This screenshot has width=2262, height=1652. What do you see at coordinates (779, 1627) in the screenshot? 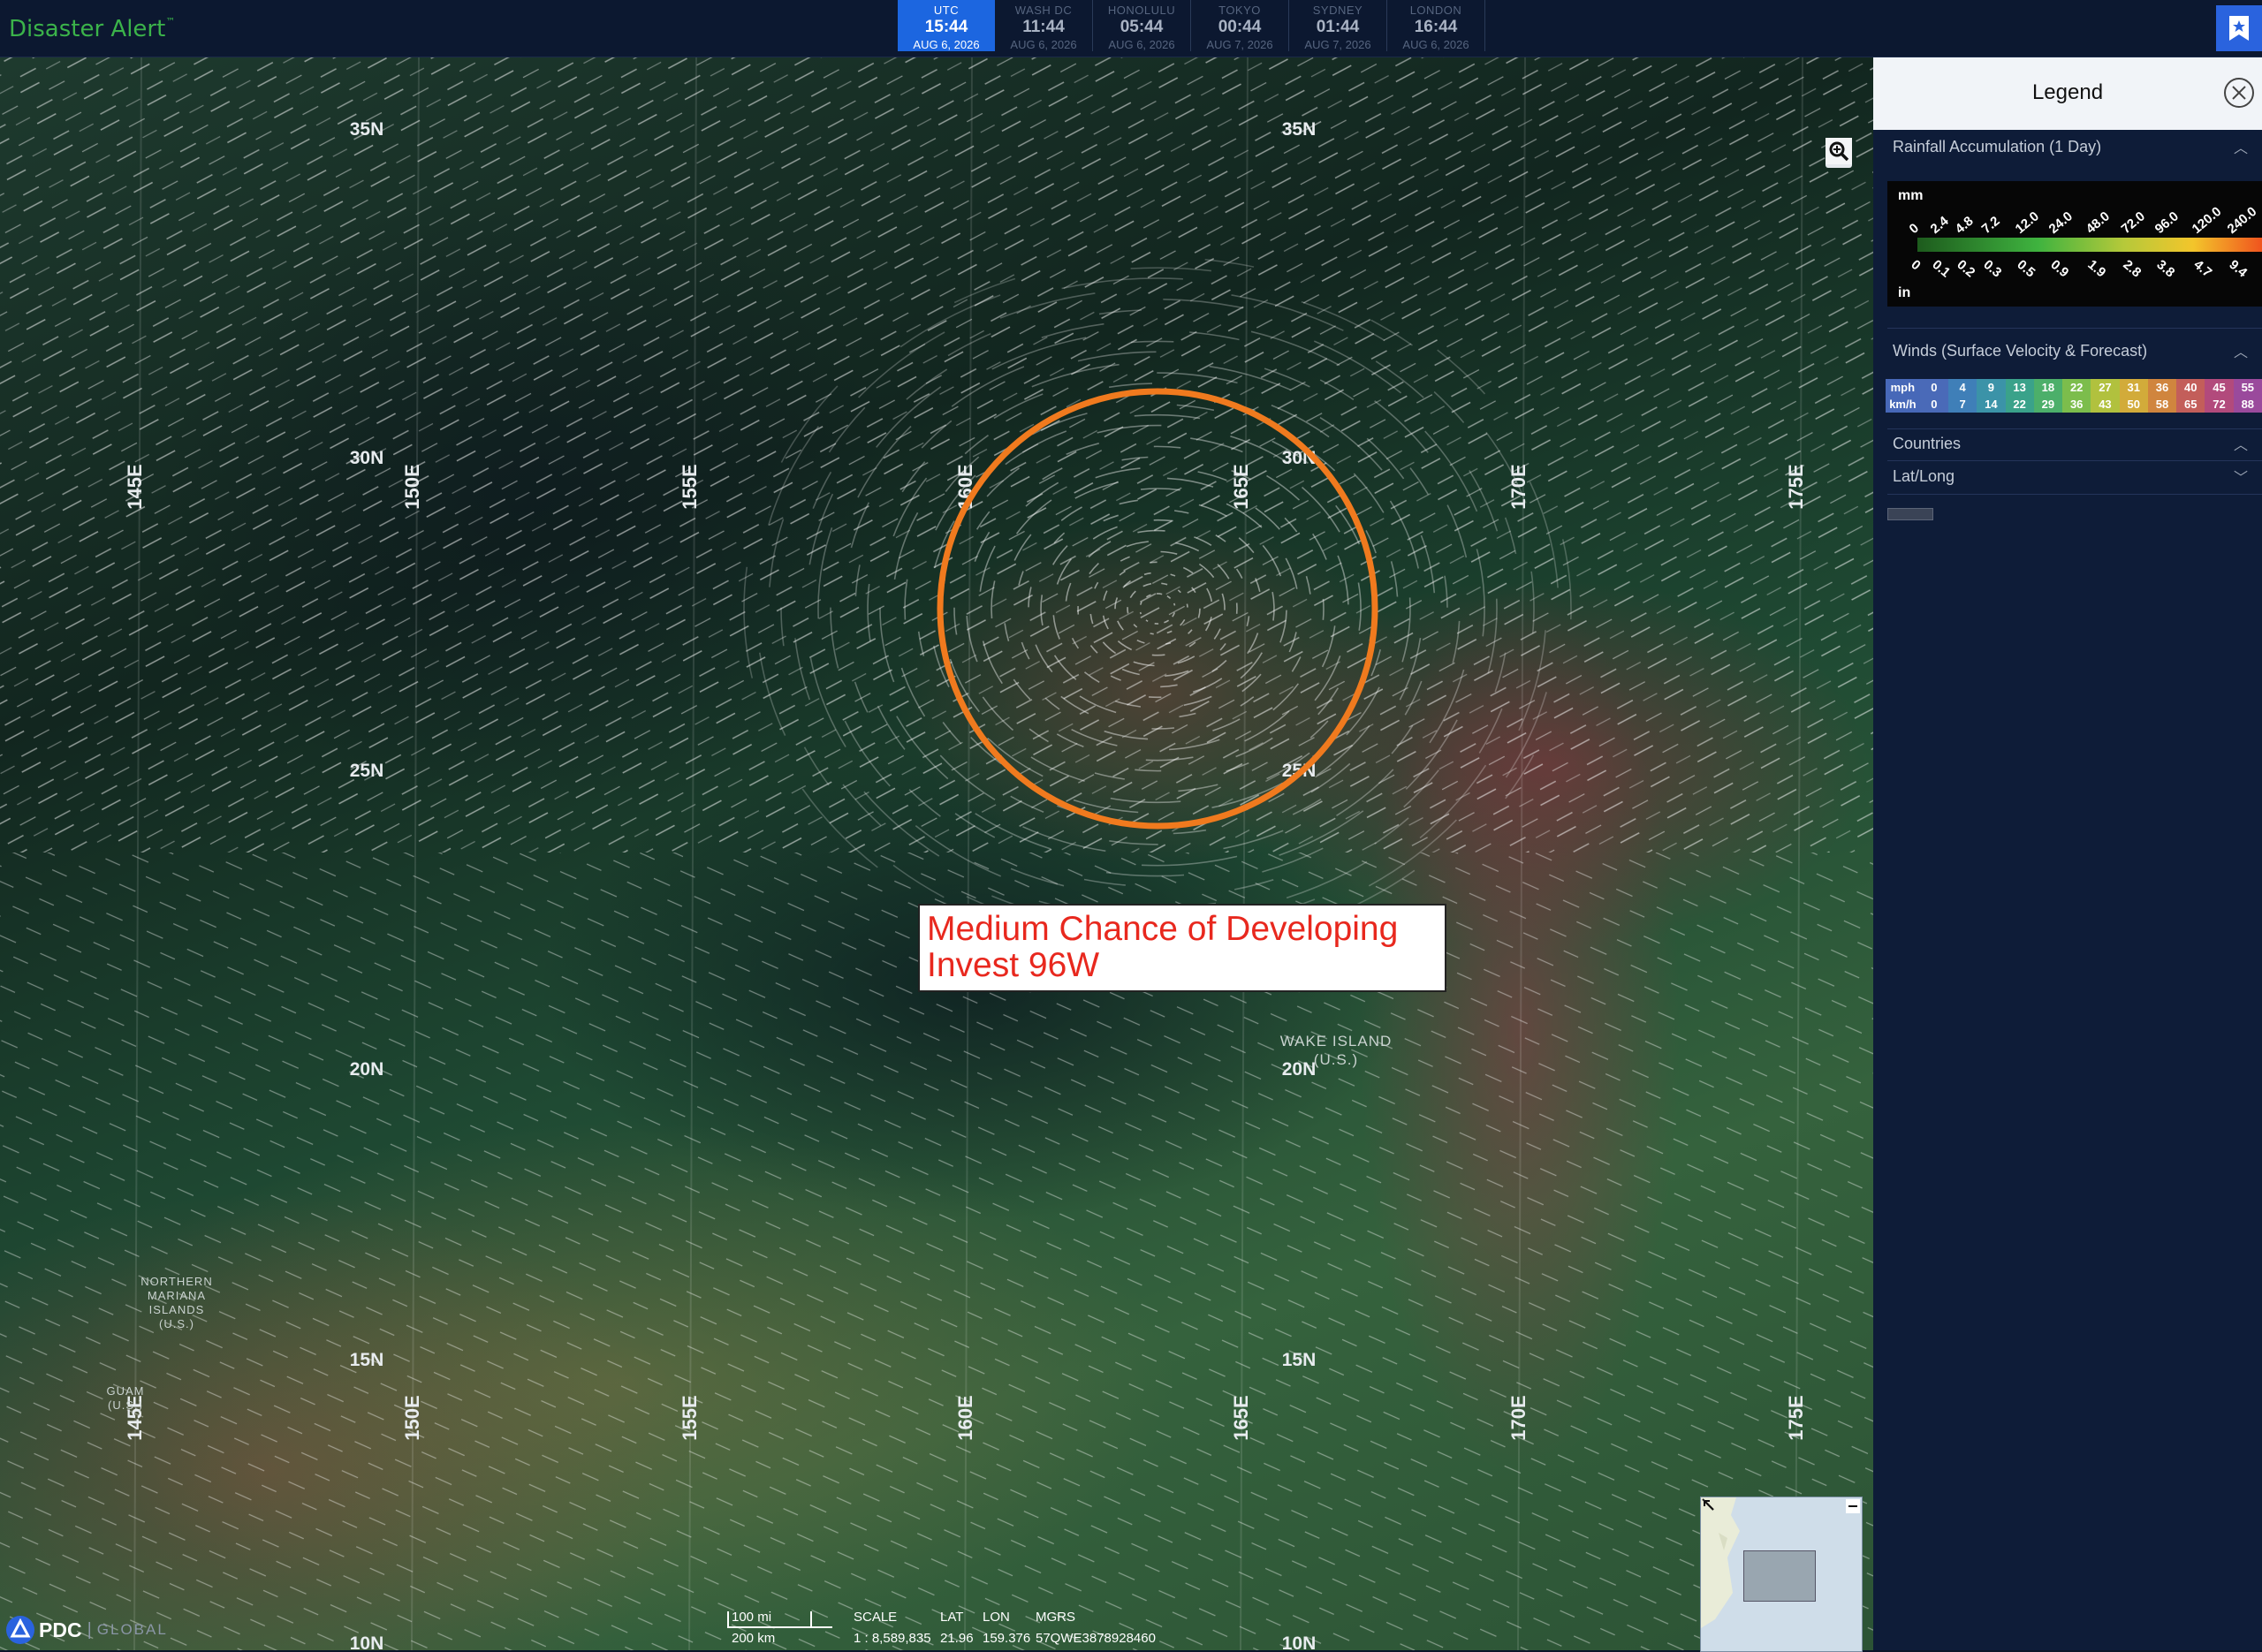
I see `scale-bar: 100 mi 200 km` at bounding box center [779, 1627].